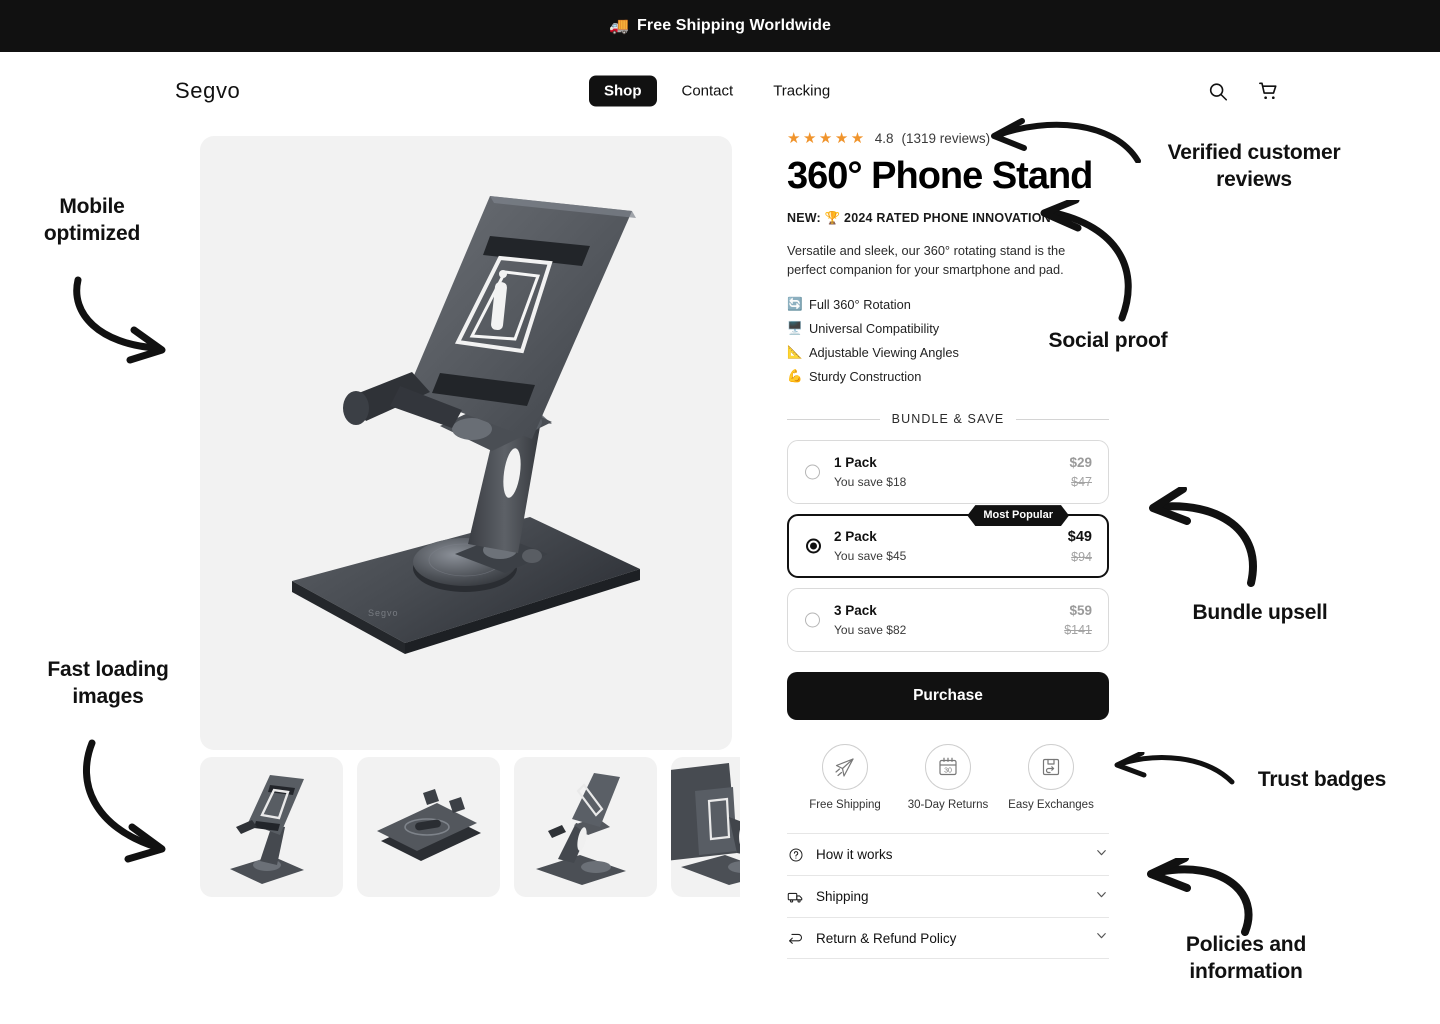 The width and height of the screenshot is (1440, 1024). What do you see at coordinates (1200, 897) in the screenshot?
I see `annotation-arrow-policies-icon` at bounding box center [1200, 897].